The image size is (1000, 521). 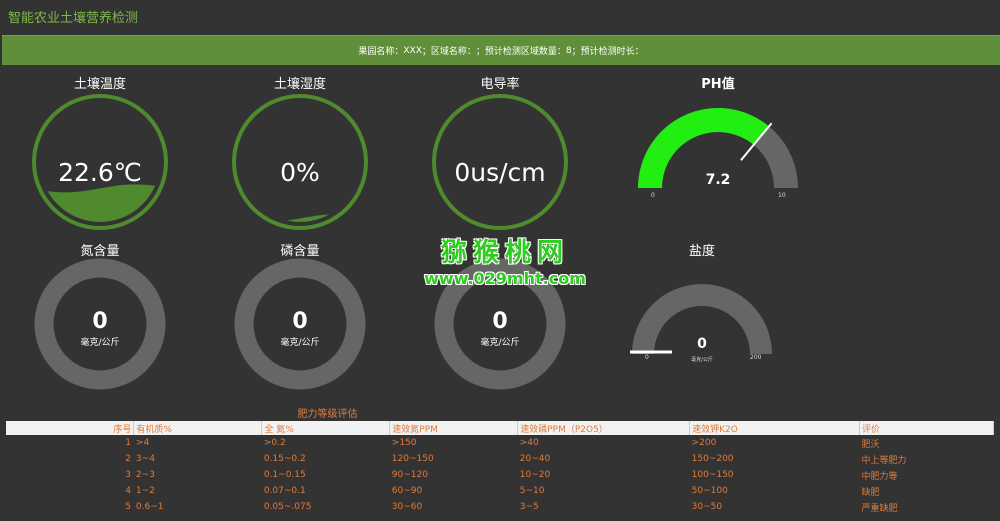 What do you see at coordinates (712, 459) in the screenshot?
I see `row-avail-k: 150~200` at bounding box center [712, 459].